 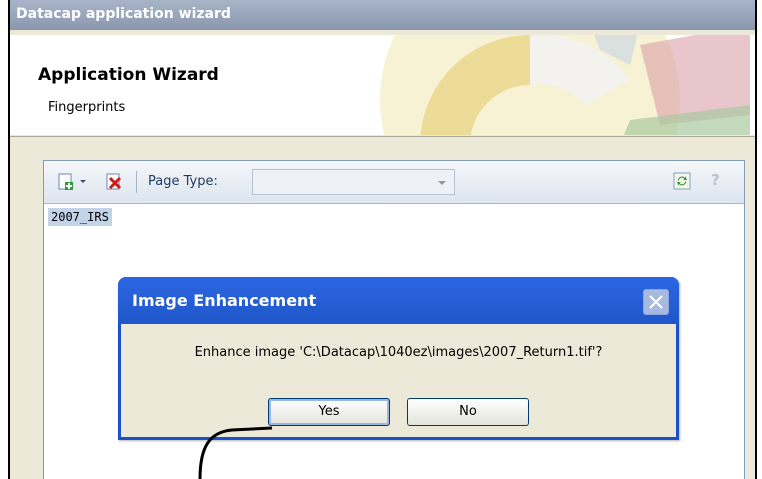 I want to click on toolbar: Page Type: ?, so click(x=394, y=182).